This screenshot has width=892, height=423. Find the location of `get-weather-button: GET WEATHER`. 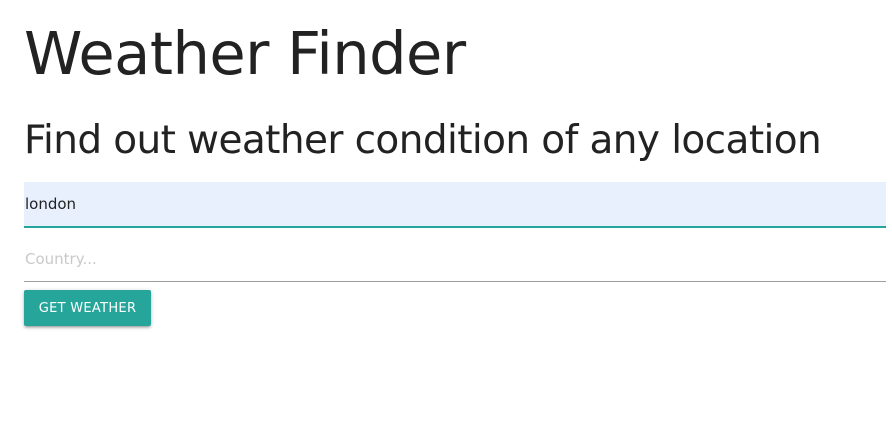

get-weather-button: GET WEATHER is located at coordinates (87, 308).